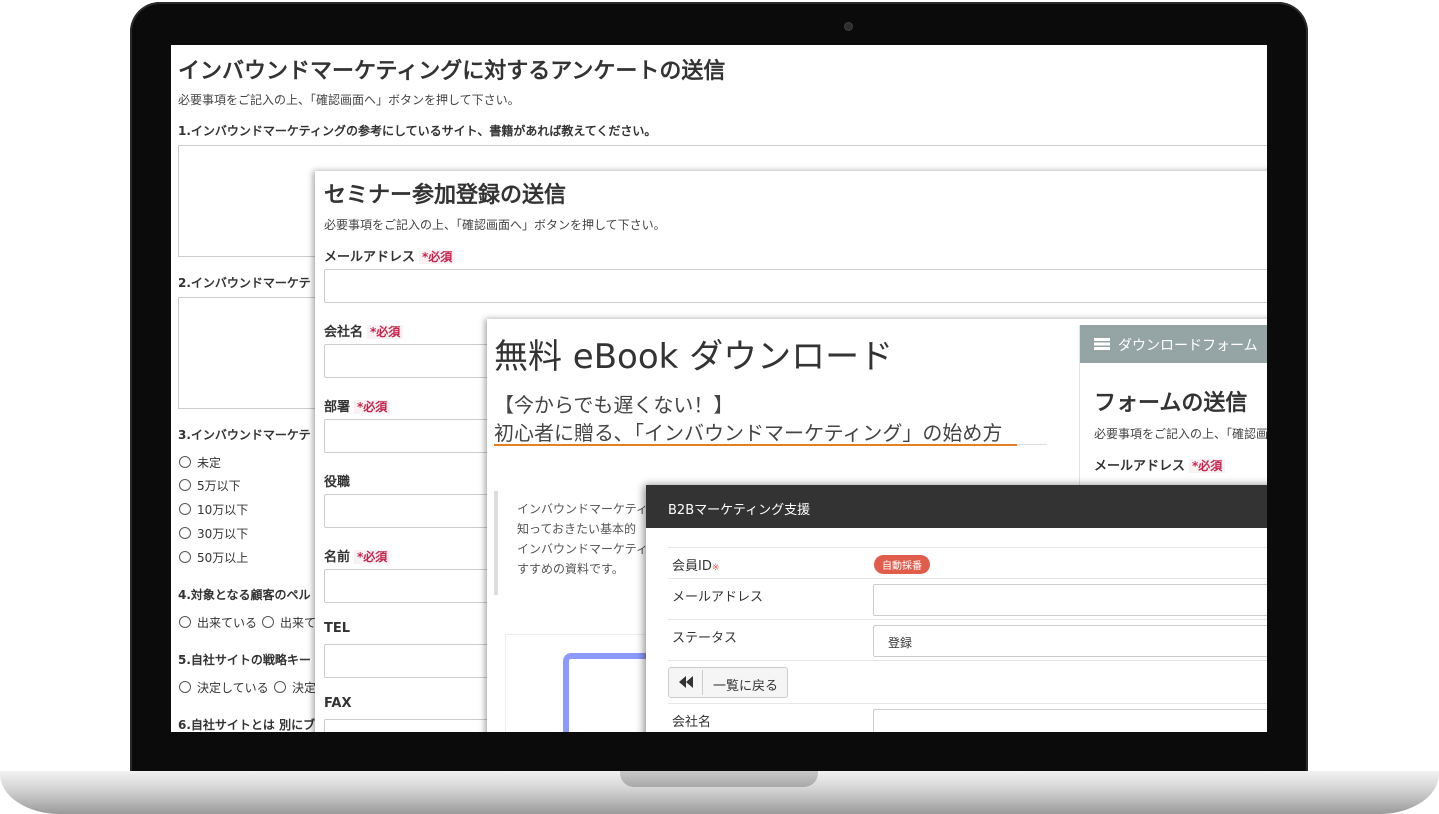 This screenshot has height=814, width=1439. I want to click on company-label: 会社名 *必須, so click(364, 330).